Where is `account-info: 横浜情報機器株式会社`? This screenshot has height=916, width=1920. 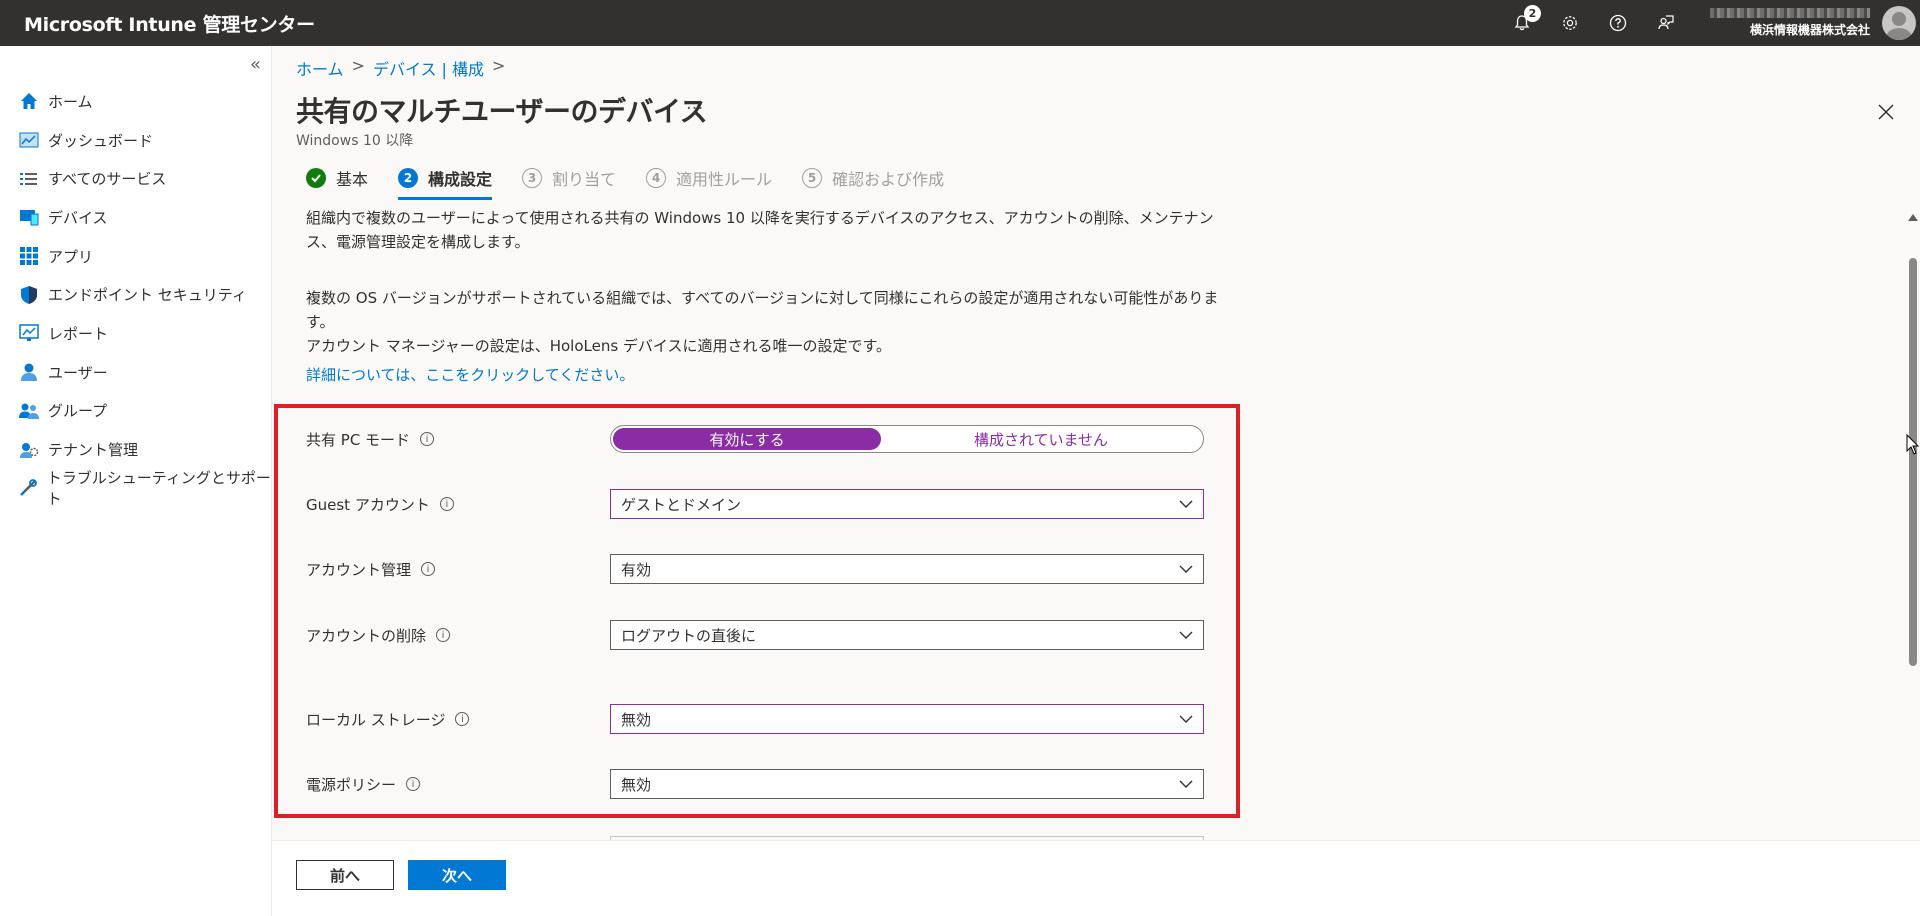 account-info: 横浜情報機器株式会社 is located at coordinates (1784, 23).